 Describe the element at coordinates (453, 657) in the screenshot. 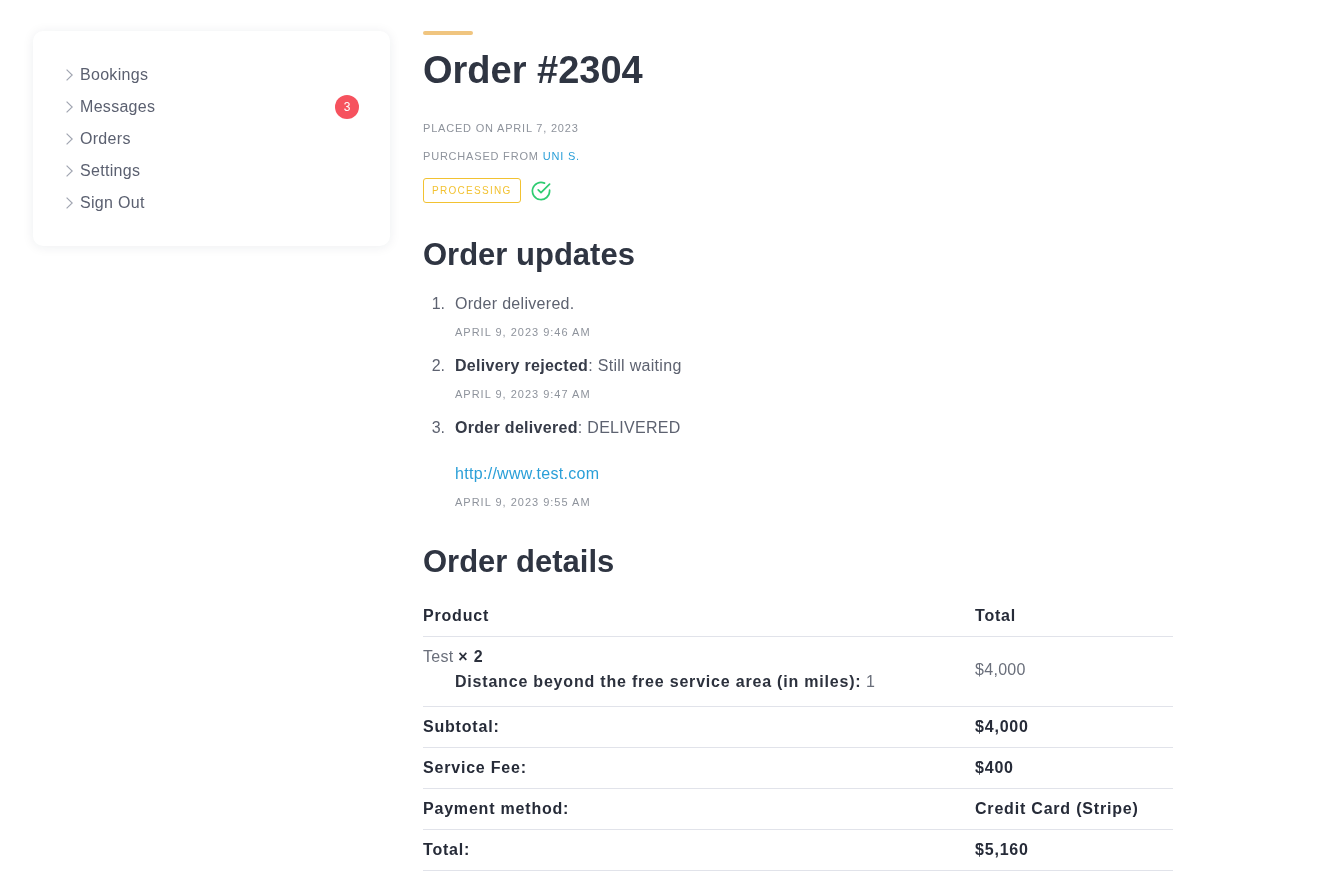

I see `product-name: Test × 2` at that location.